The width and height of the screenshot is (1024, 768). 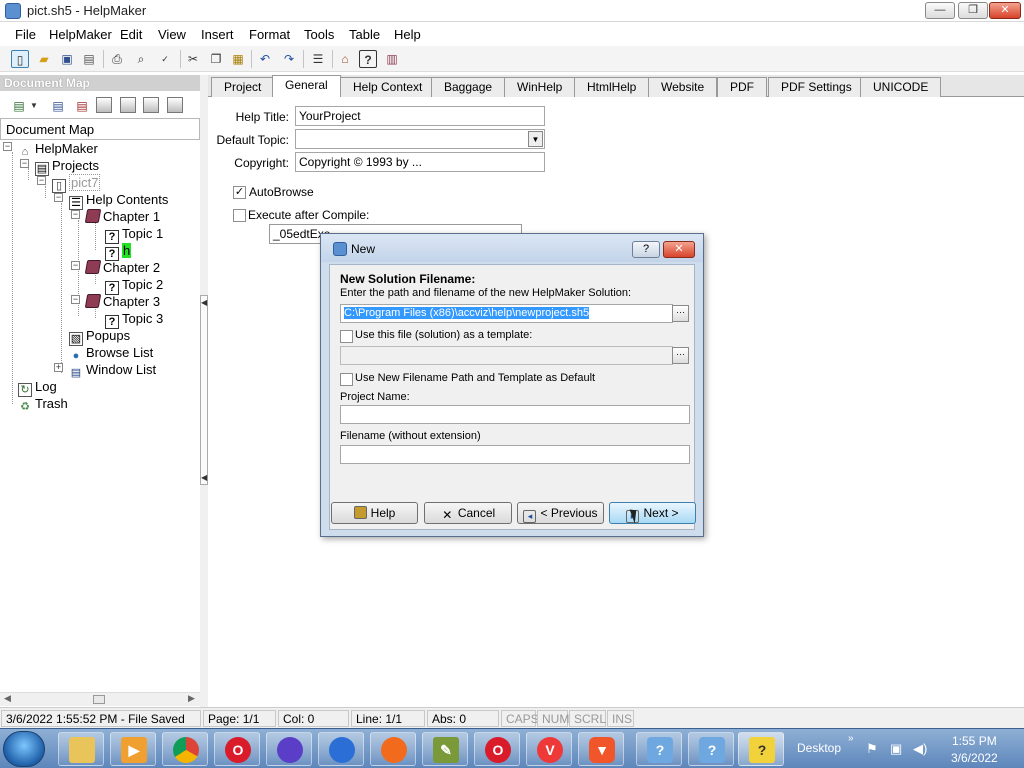 What do you see at coordinates (239, 215) in the screenshot?
I see `execute-after-compile-checkbox` at bounding box center [239, 215].